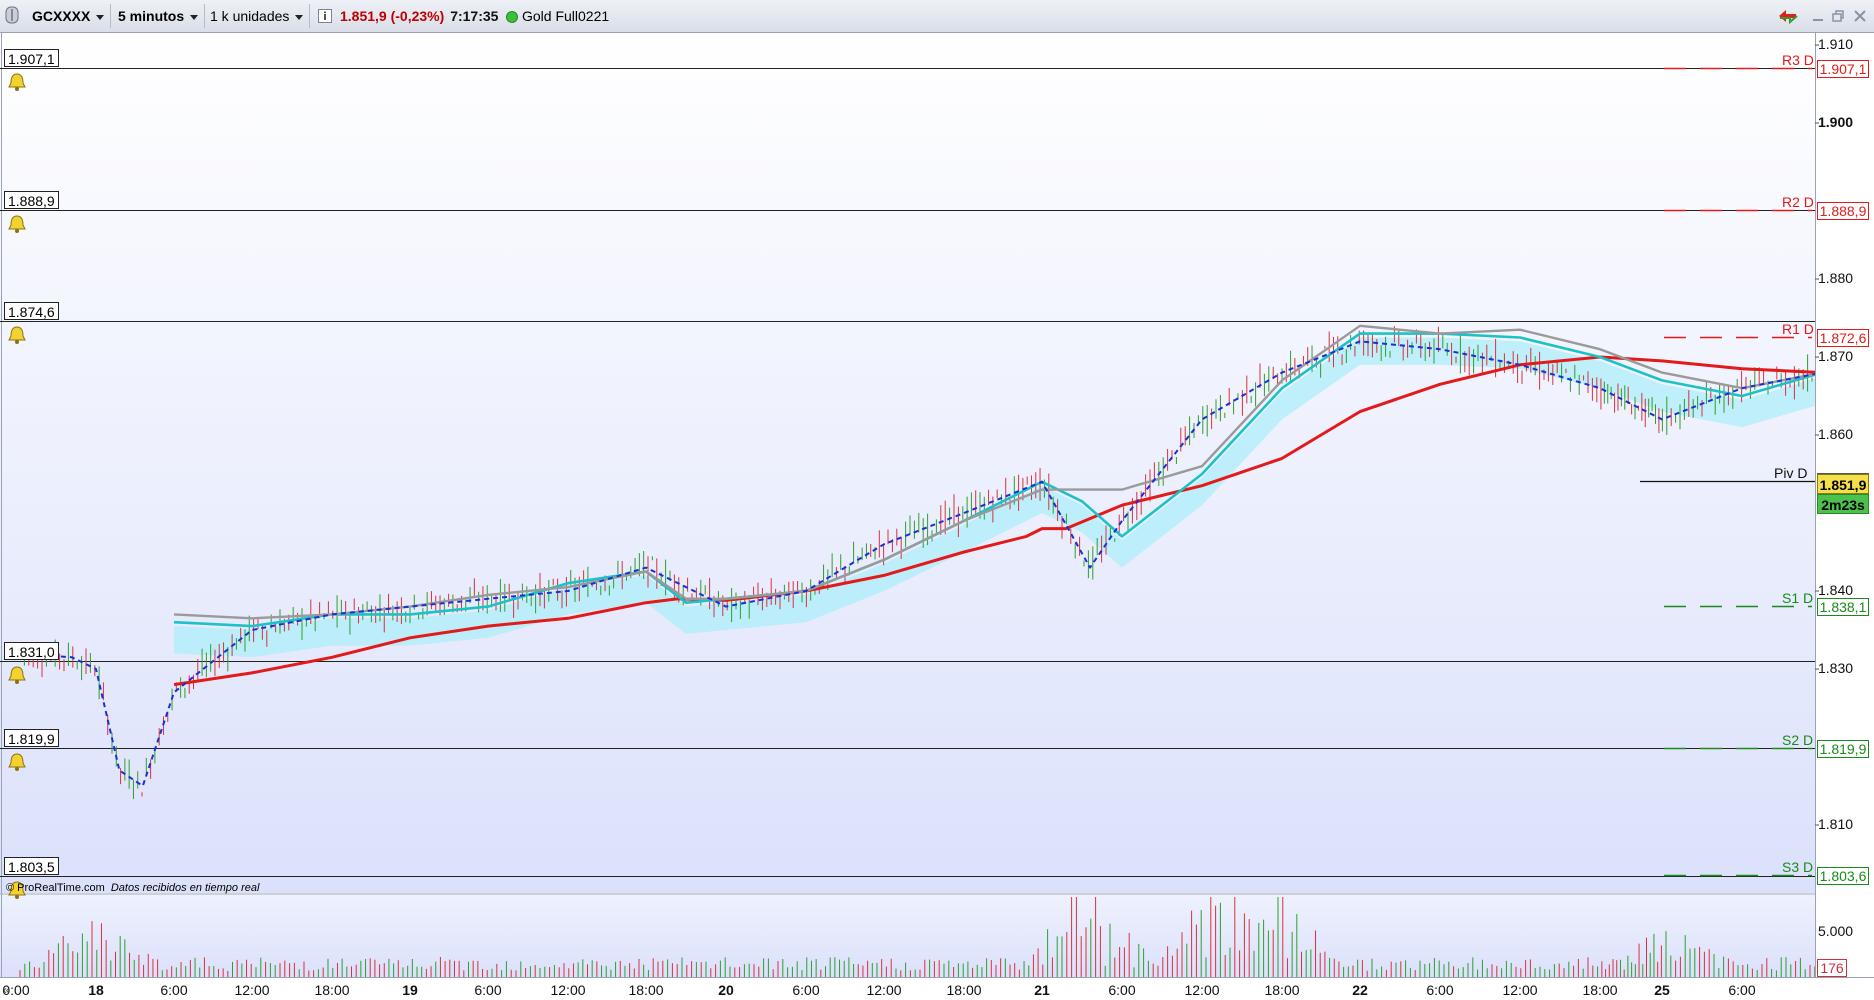 This screenshot has height=1000, width=1874. Describe the element at coordinates (1798, 201) in the screenshot. I see `pivot-name-label: R2 D` at that location.